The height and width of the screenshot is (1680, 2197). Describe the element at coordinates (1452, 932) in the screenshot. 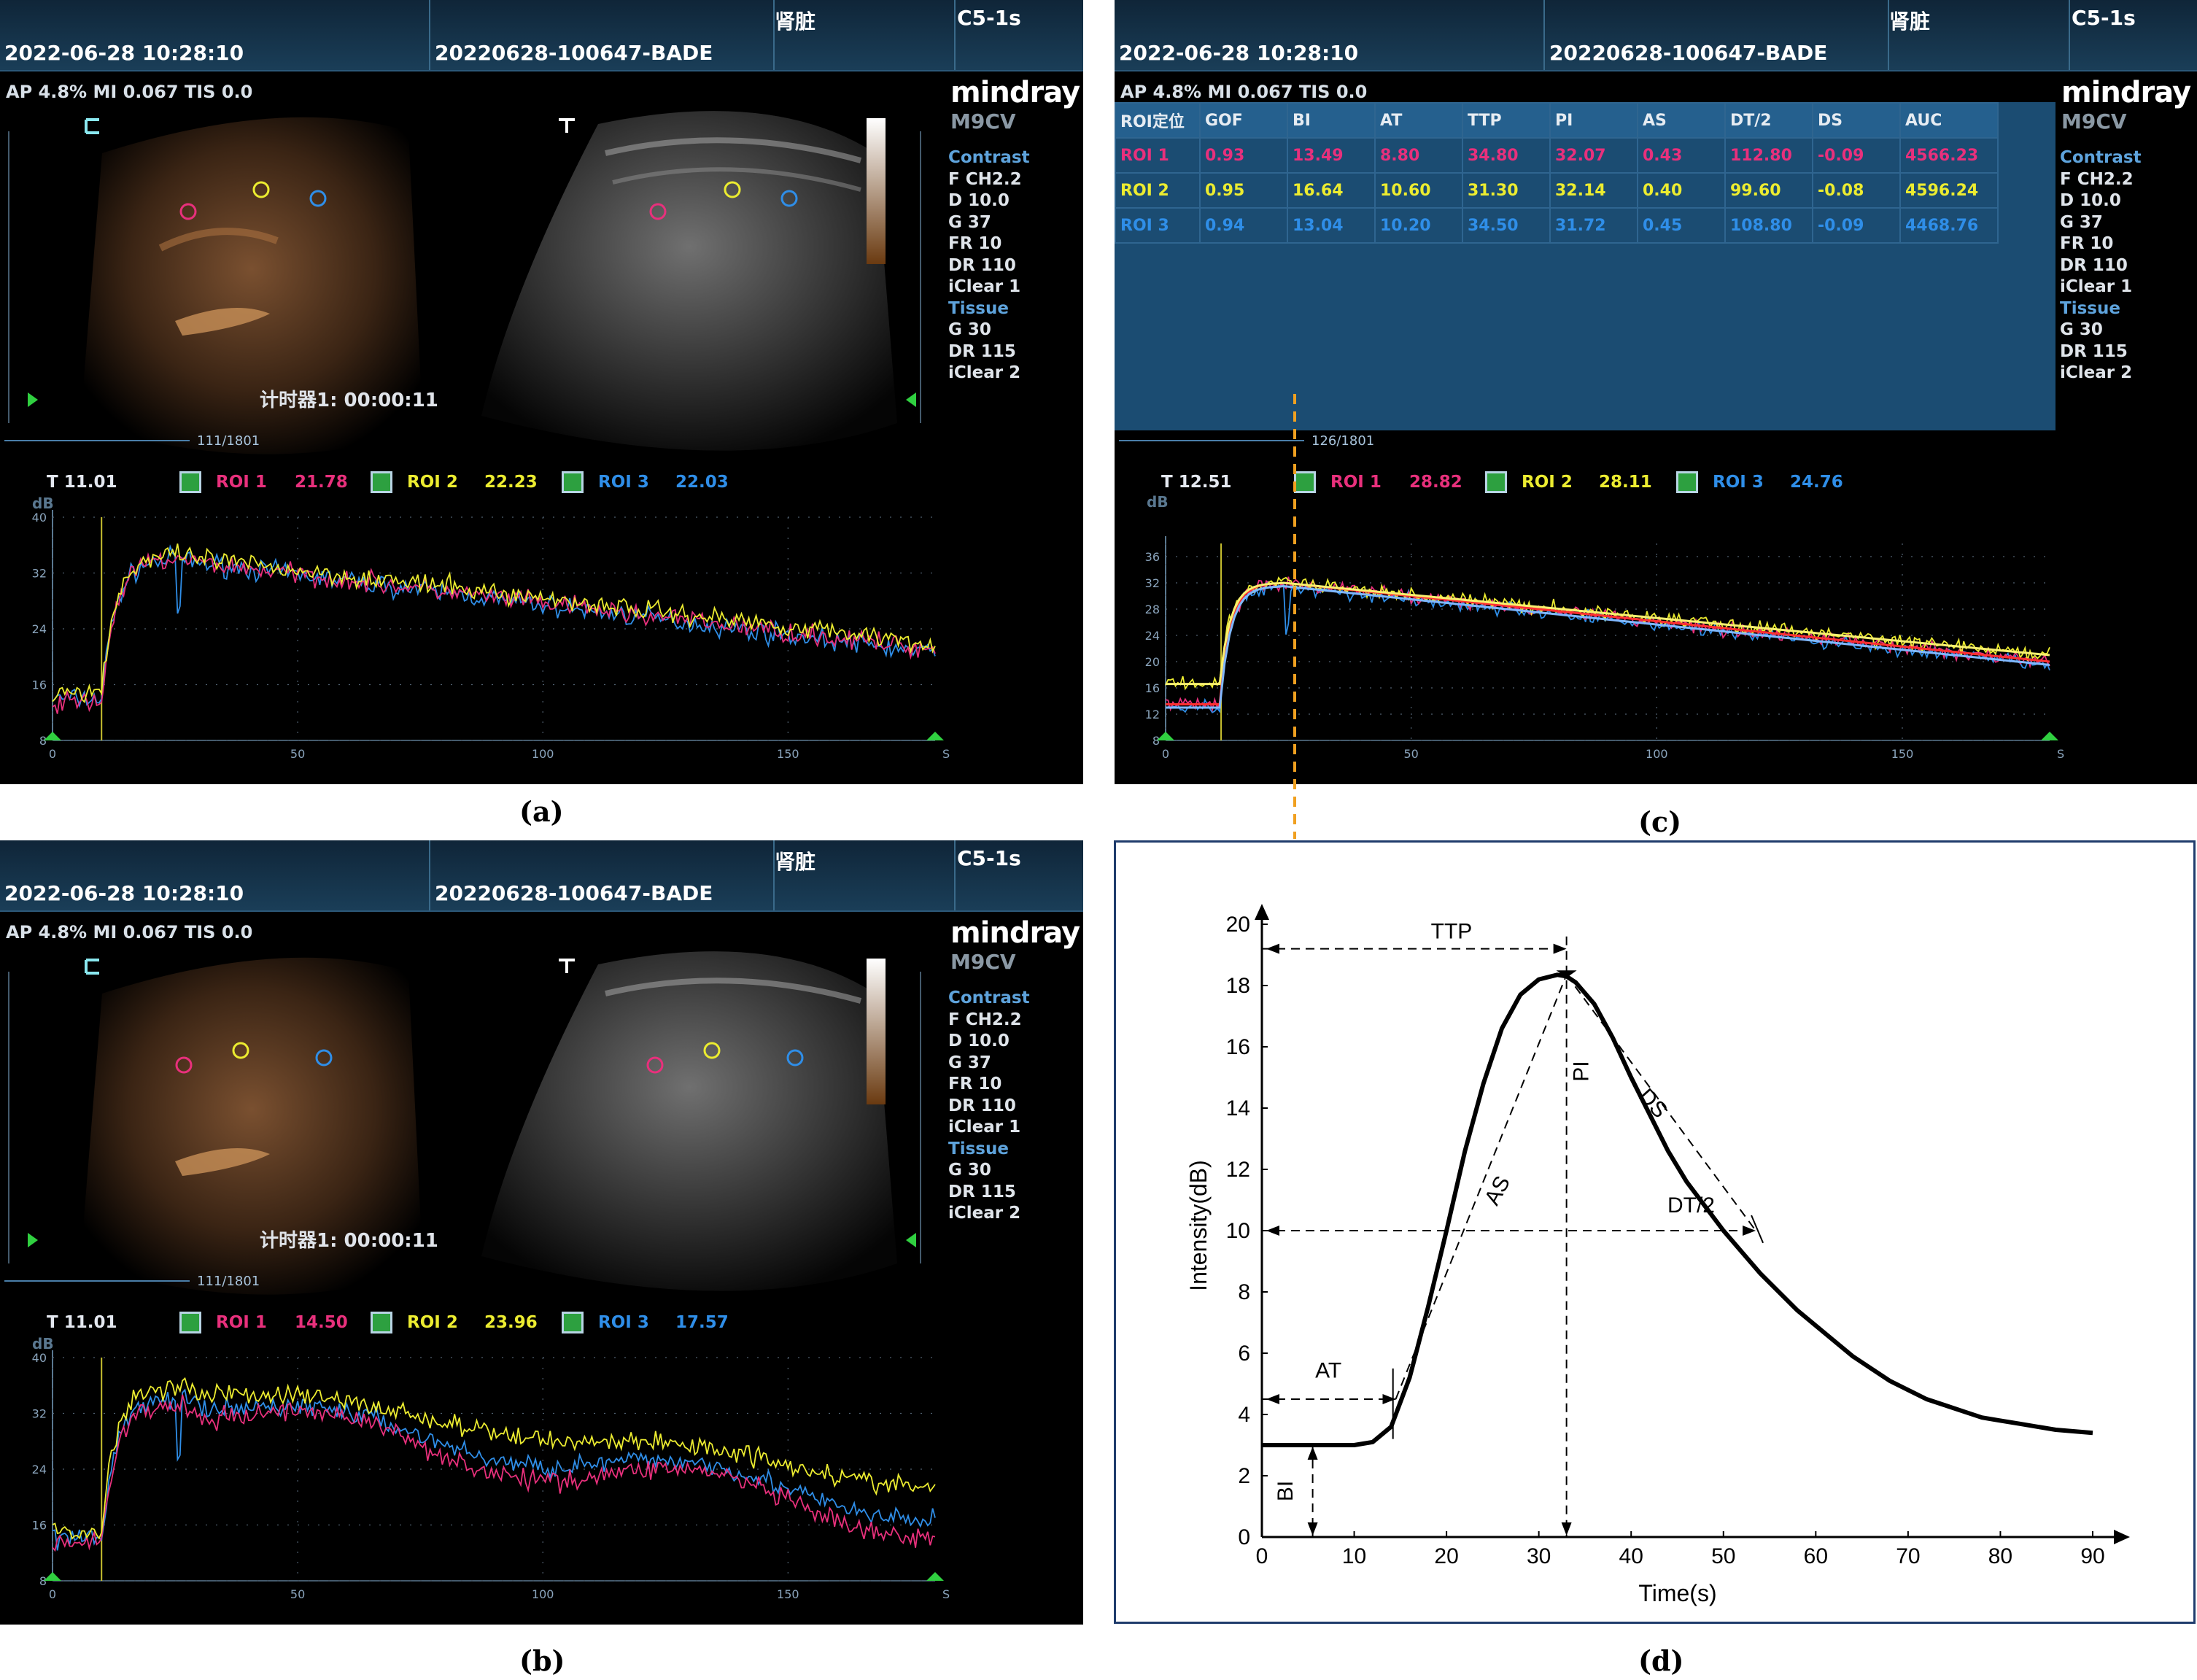

I see `ttp-label: TTP` at that location.